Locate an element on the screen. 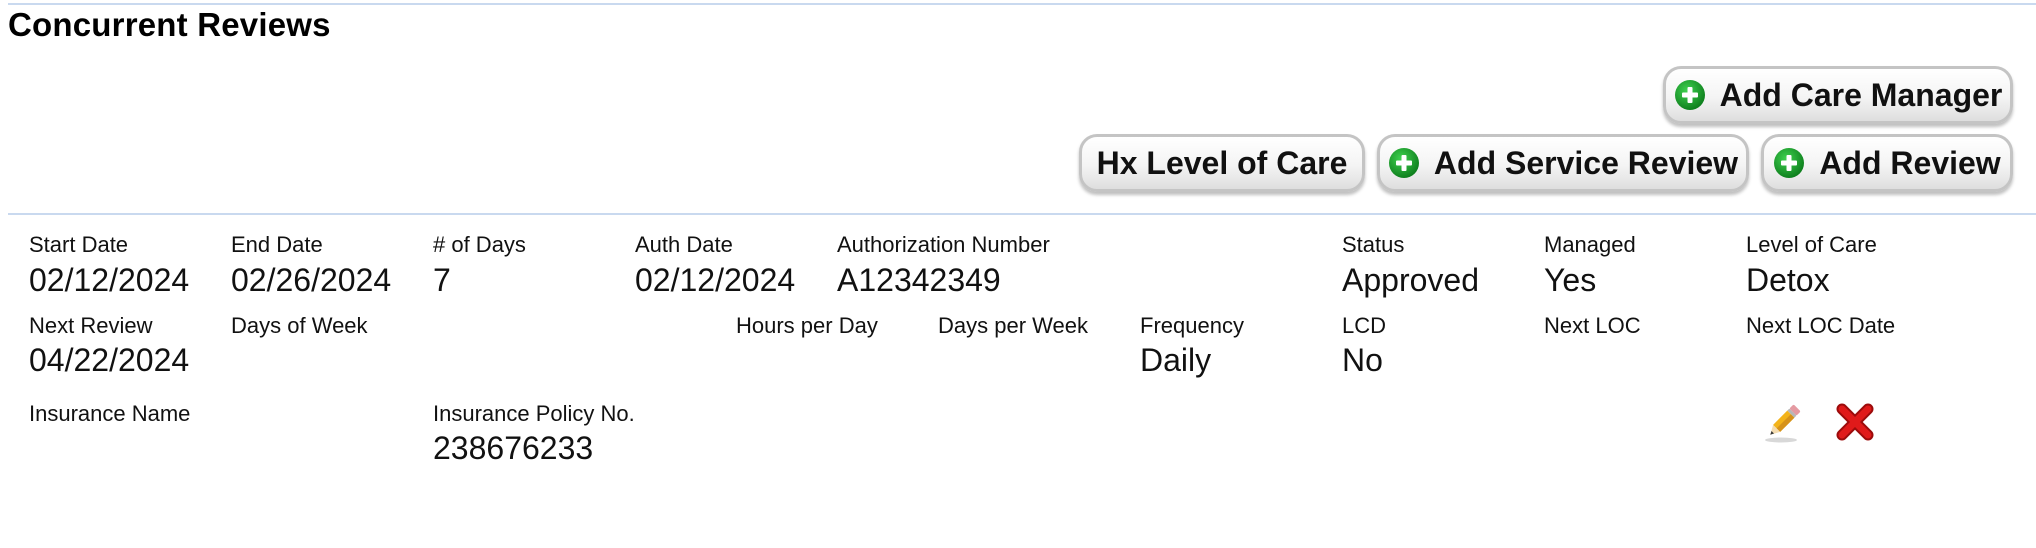 The image size is (2036, 548). pencil-icon is located at coordinates (1783, 423).